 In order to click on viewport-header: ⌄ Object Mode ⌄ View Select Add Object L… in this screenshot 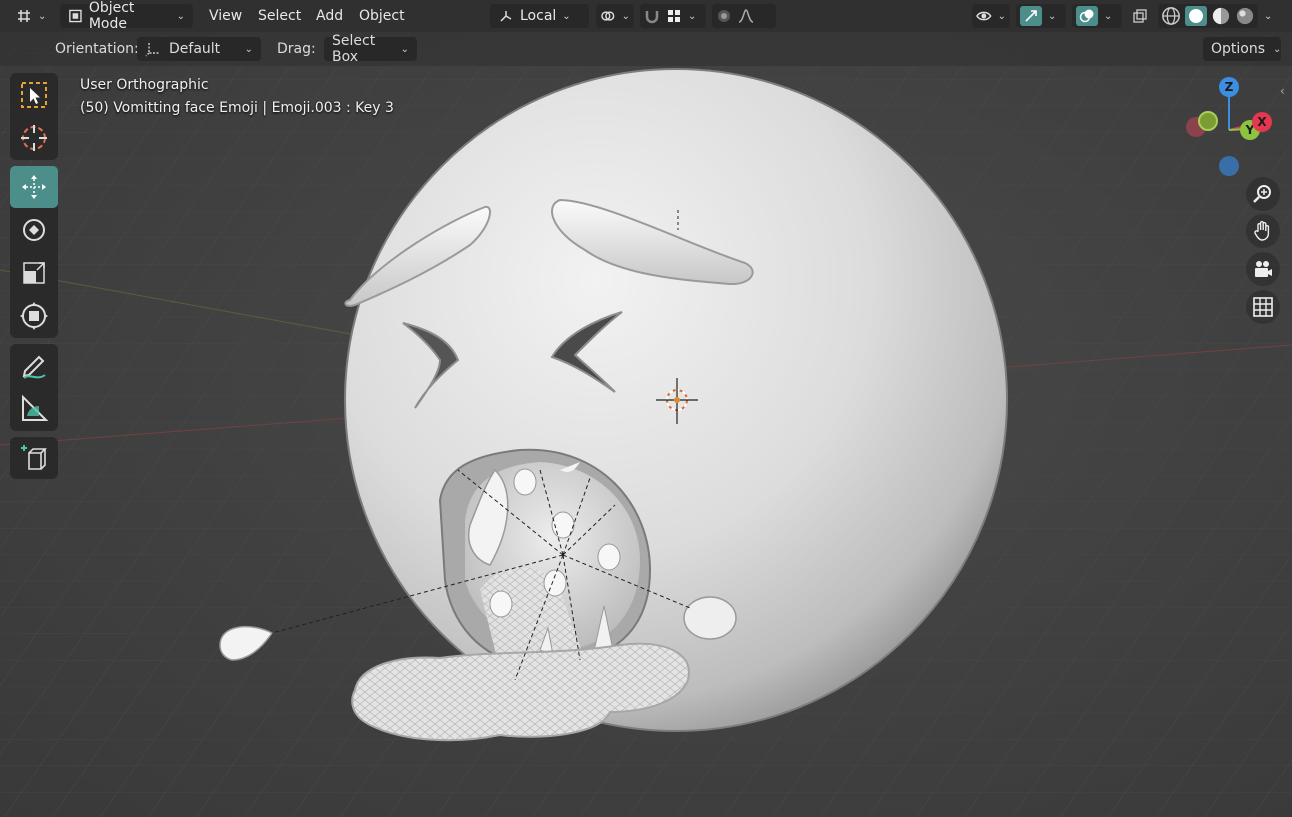, I will do `click(646, 16)`.